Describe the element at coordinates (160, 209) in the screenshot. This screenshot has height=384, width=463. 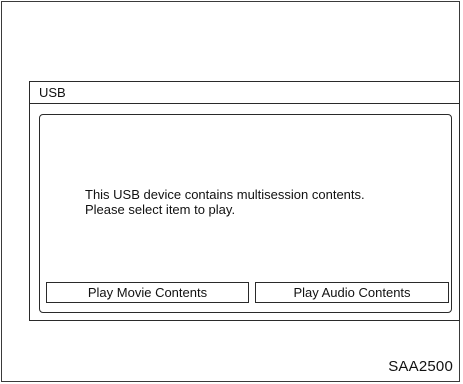
I see `dialog-message-line-2: Please select item to play.` at that location.